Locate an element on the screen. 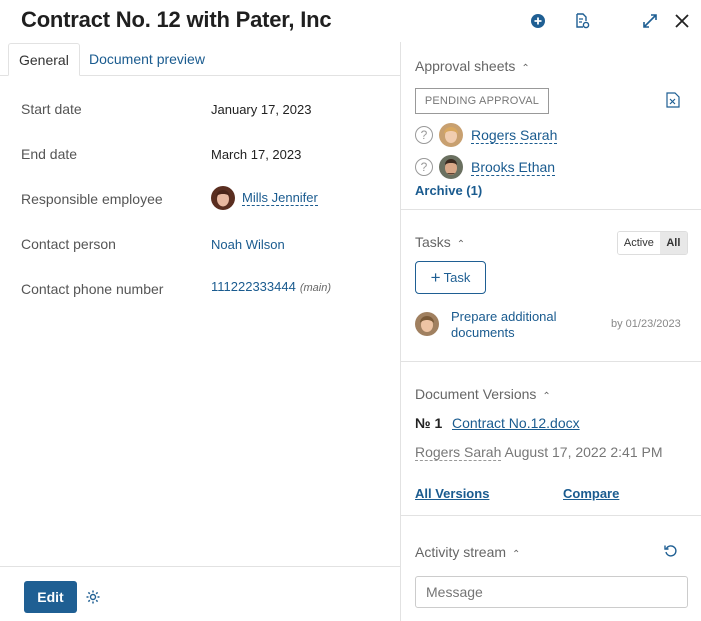 The width and height of the screenshot is (701, 621). approver-link: Rogers Sarah is located at coordinates (514, 135).